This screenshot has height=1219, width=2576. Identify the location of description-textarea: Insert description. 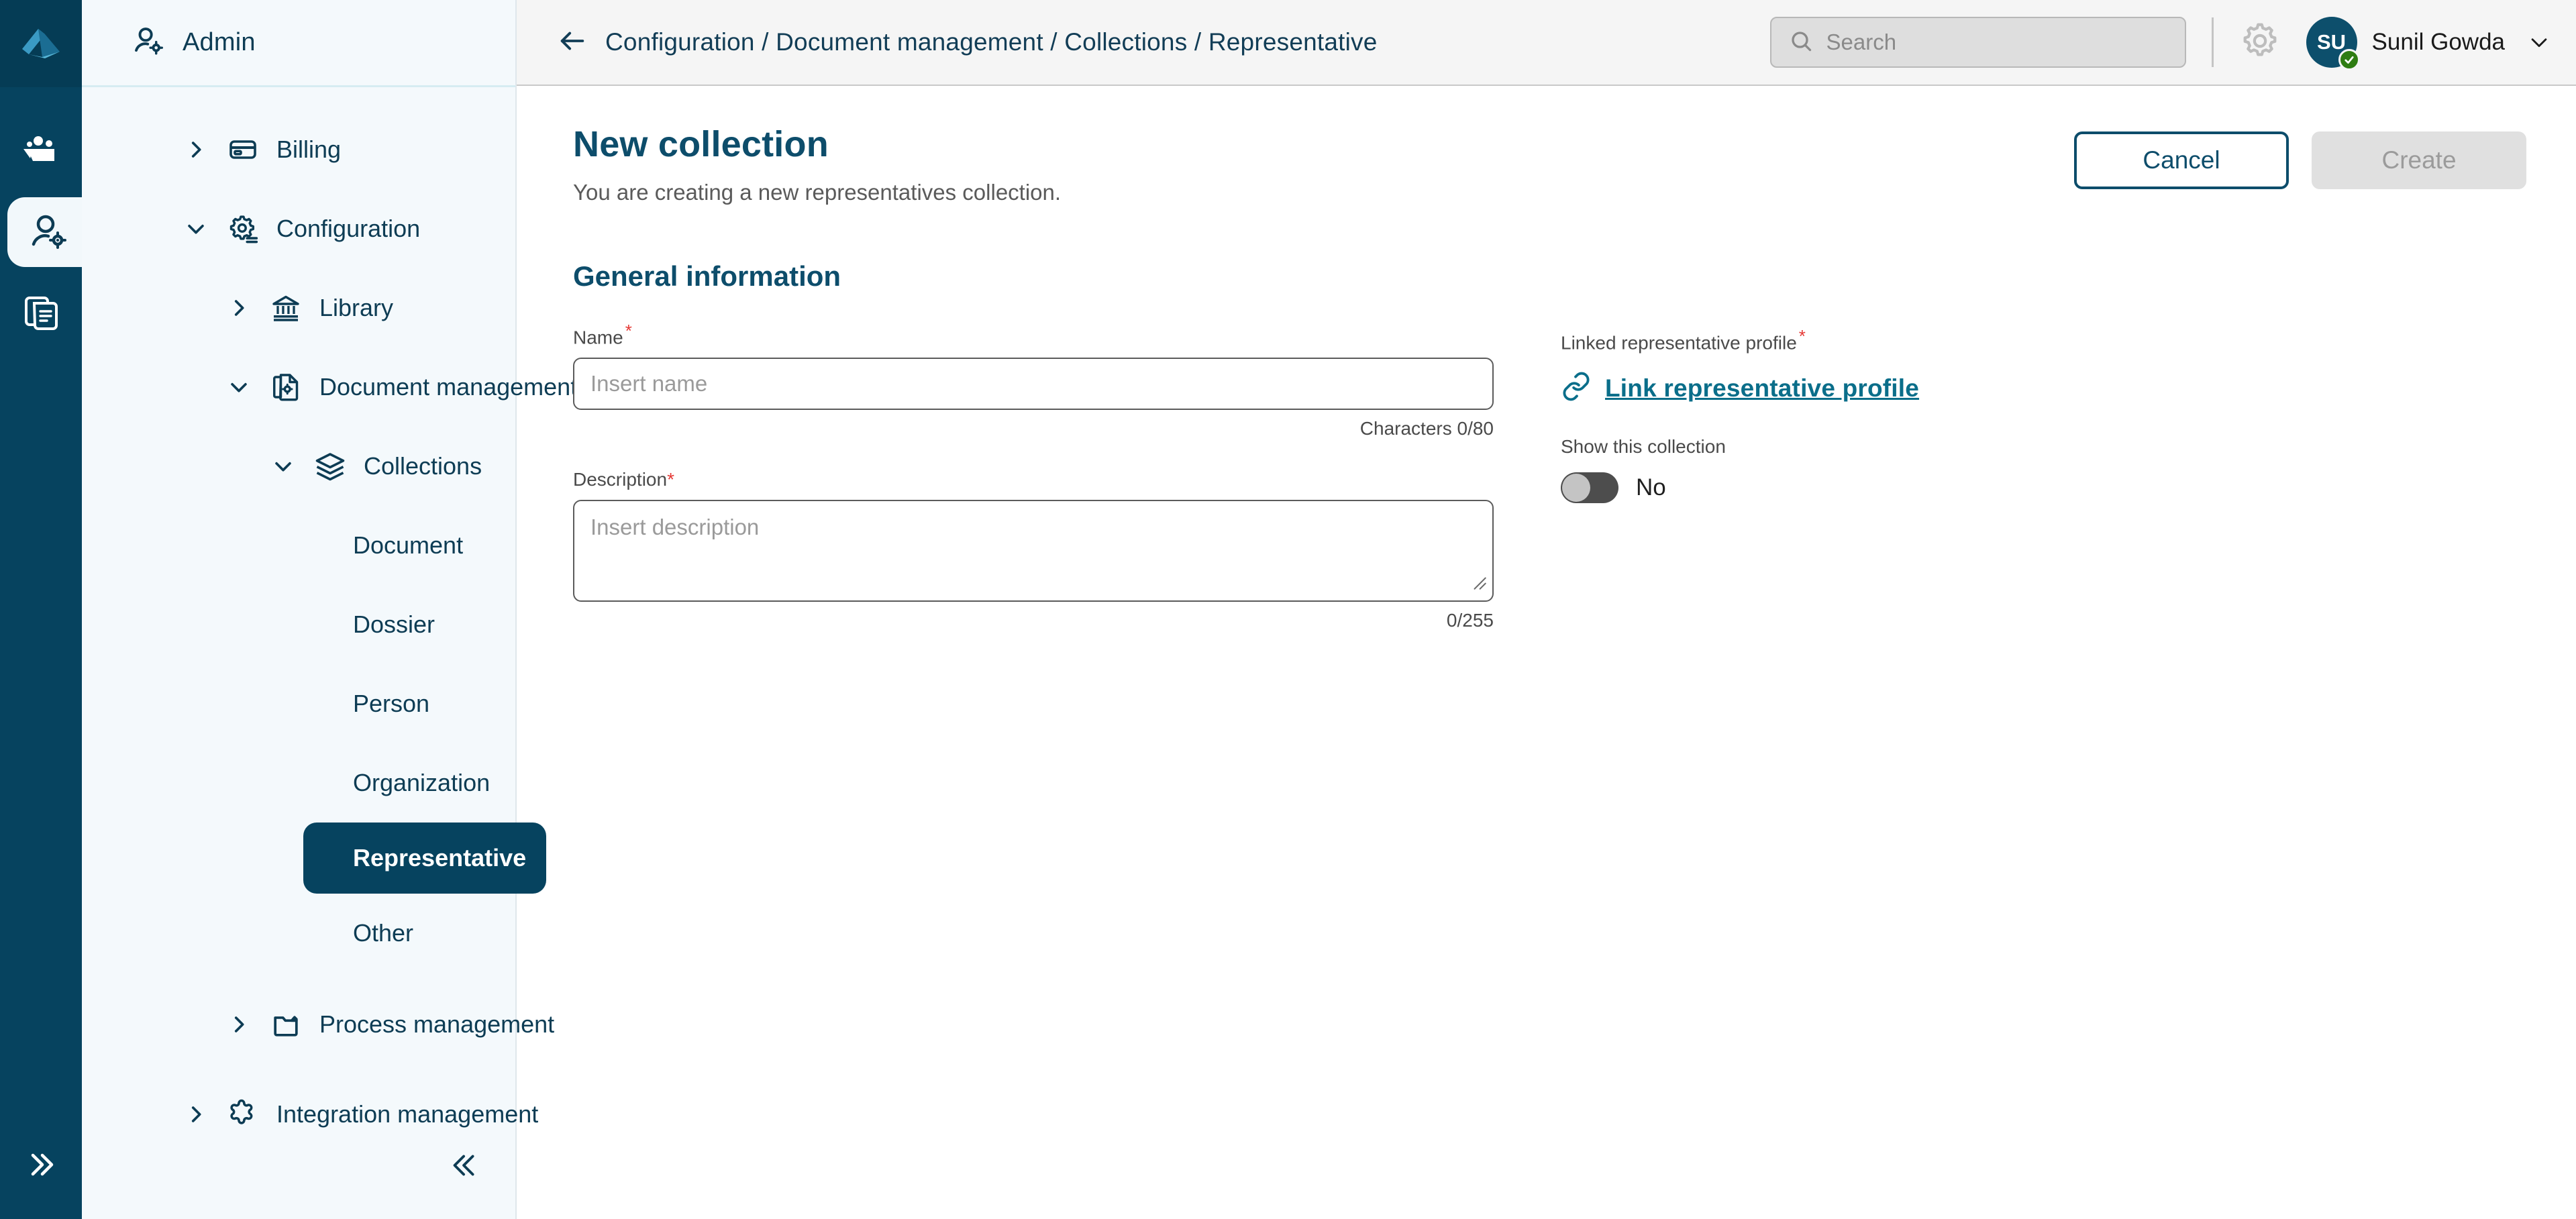
(1033, 551).